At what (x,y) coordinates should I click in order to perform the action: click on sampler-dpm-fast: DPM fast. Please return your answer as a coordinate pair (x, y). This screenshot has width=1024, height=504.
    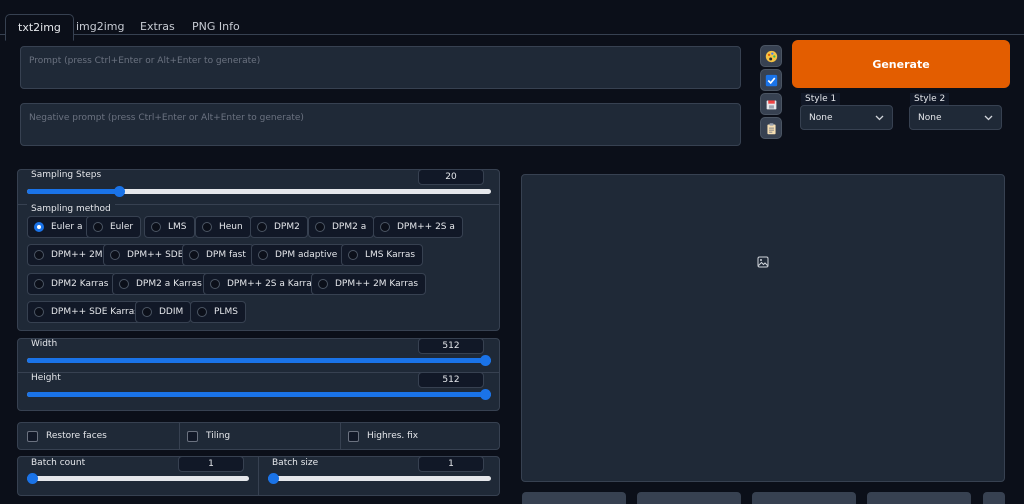
    Looking at the image, I should click on (218, 255).